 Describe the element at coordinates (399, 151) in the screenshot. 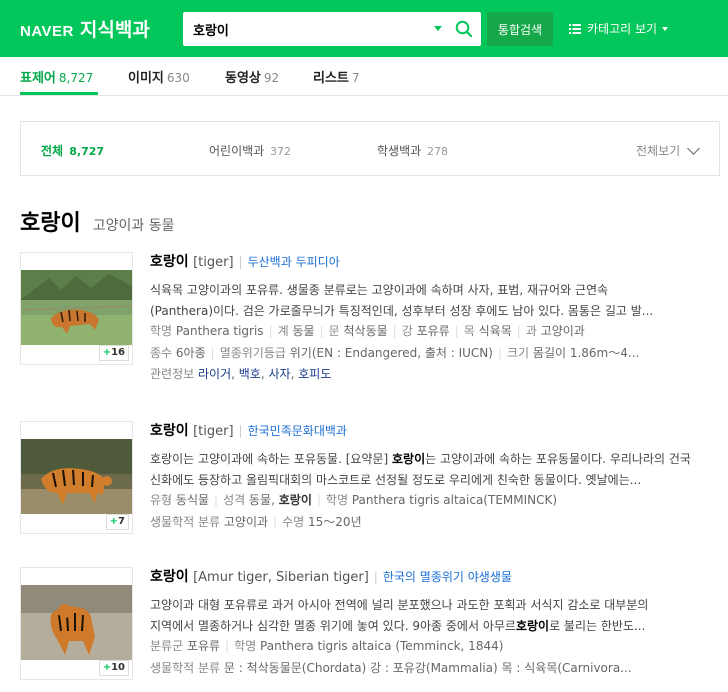

I see `filter-label: 학생백과` at that location.